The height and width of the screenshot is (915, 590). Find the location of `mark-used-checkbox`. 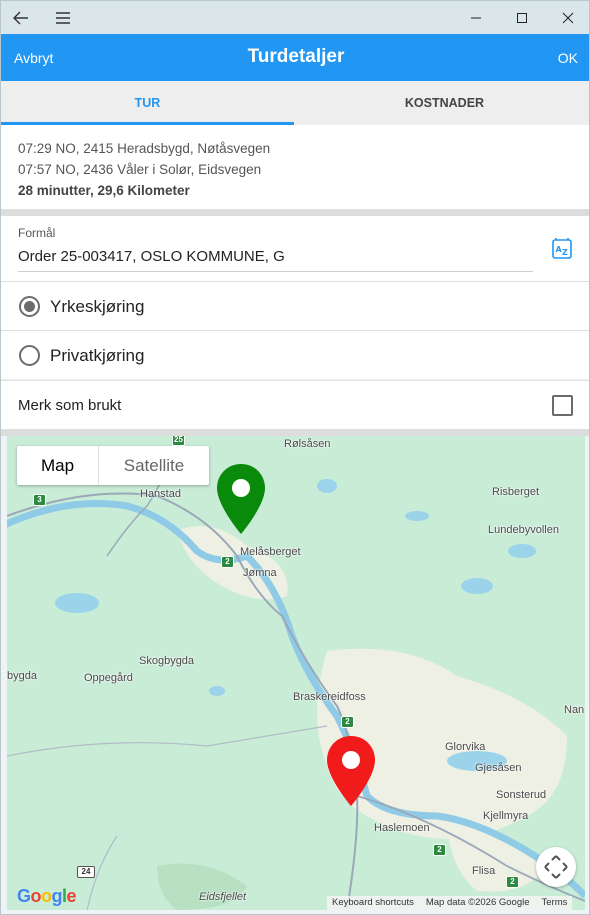

mark-used-checkbox is located at coordinates (562, 405).